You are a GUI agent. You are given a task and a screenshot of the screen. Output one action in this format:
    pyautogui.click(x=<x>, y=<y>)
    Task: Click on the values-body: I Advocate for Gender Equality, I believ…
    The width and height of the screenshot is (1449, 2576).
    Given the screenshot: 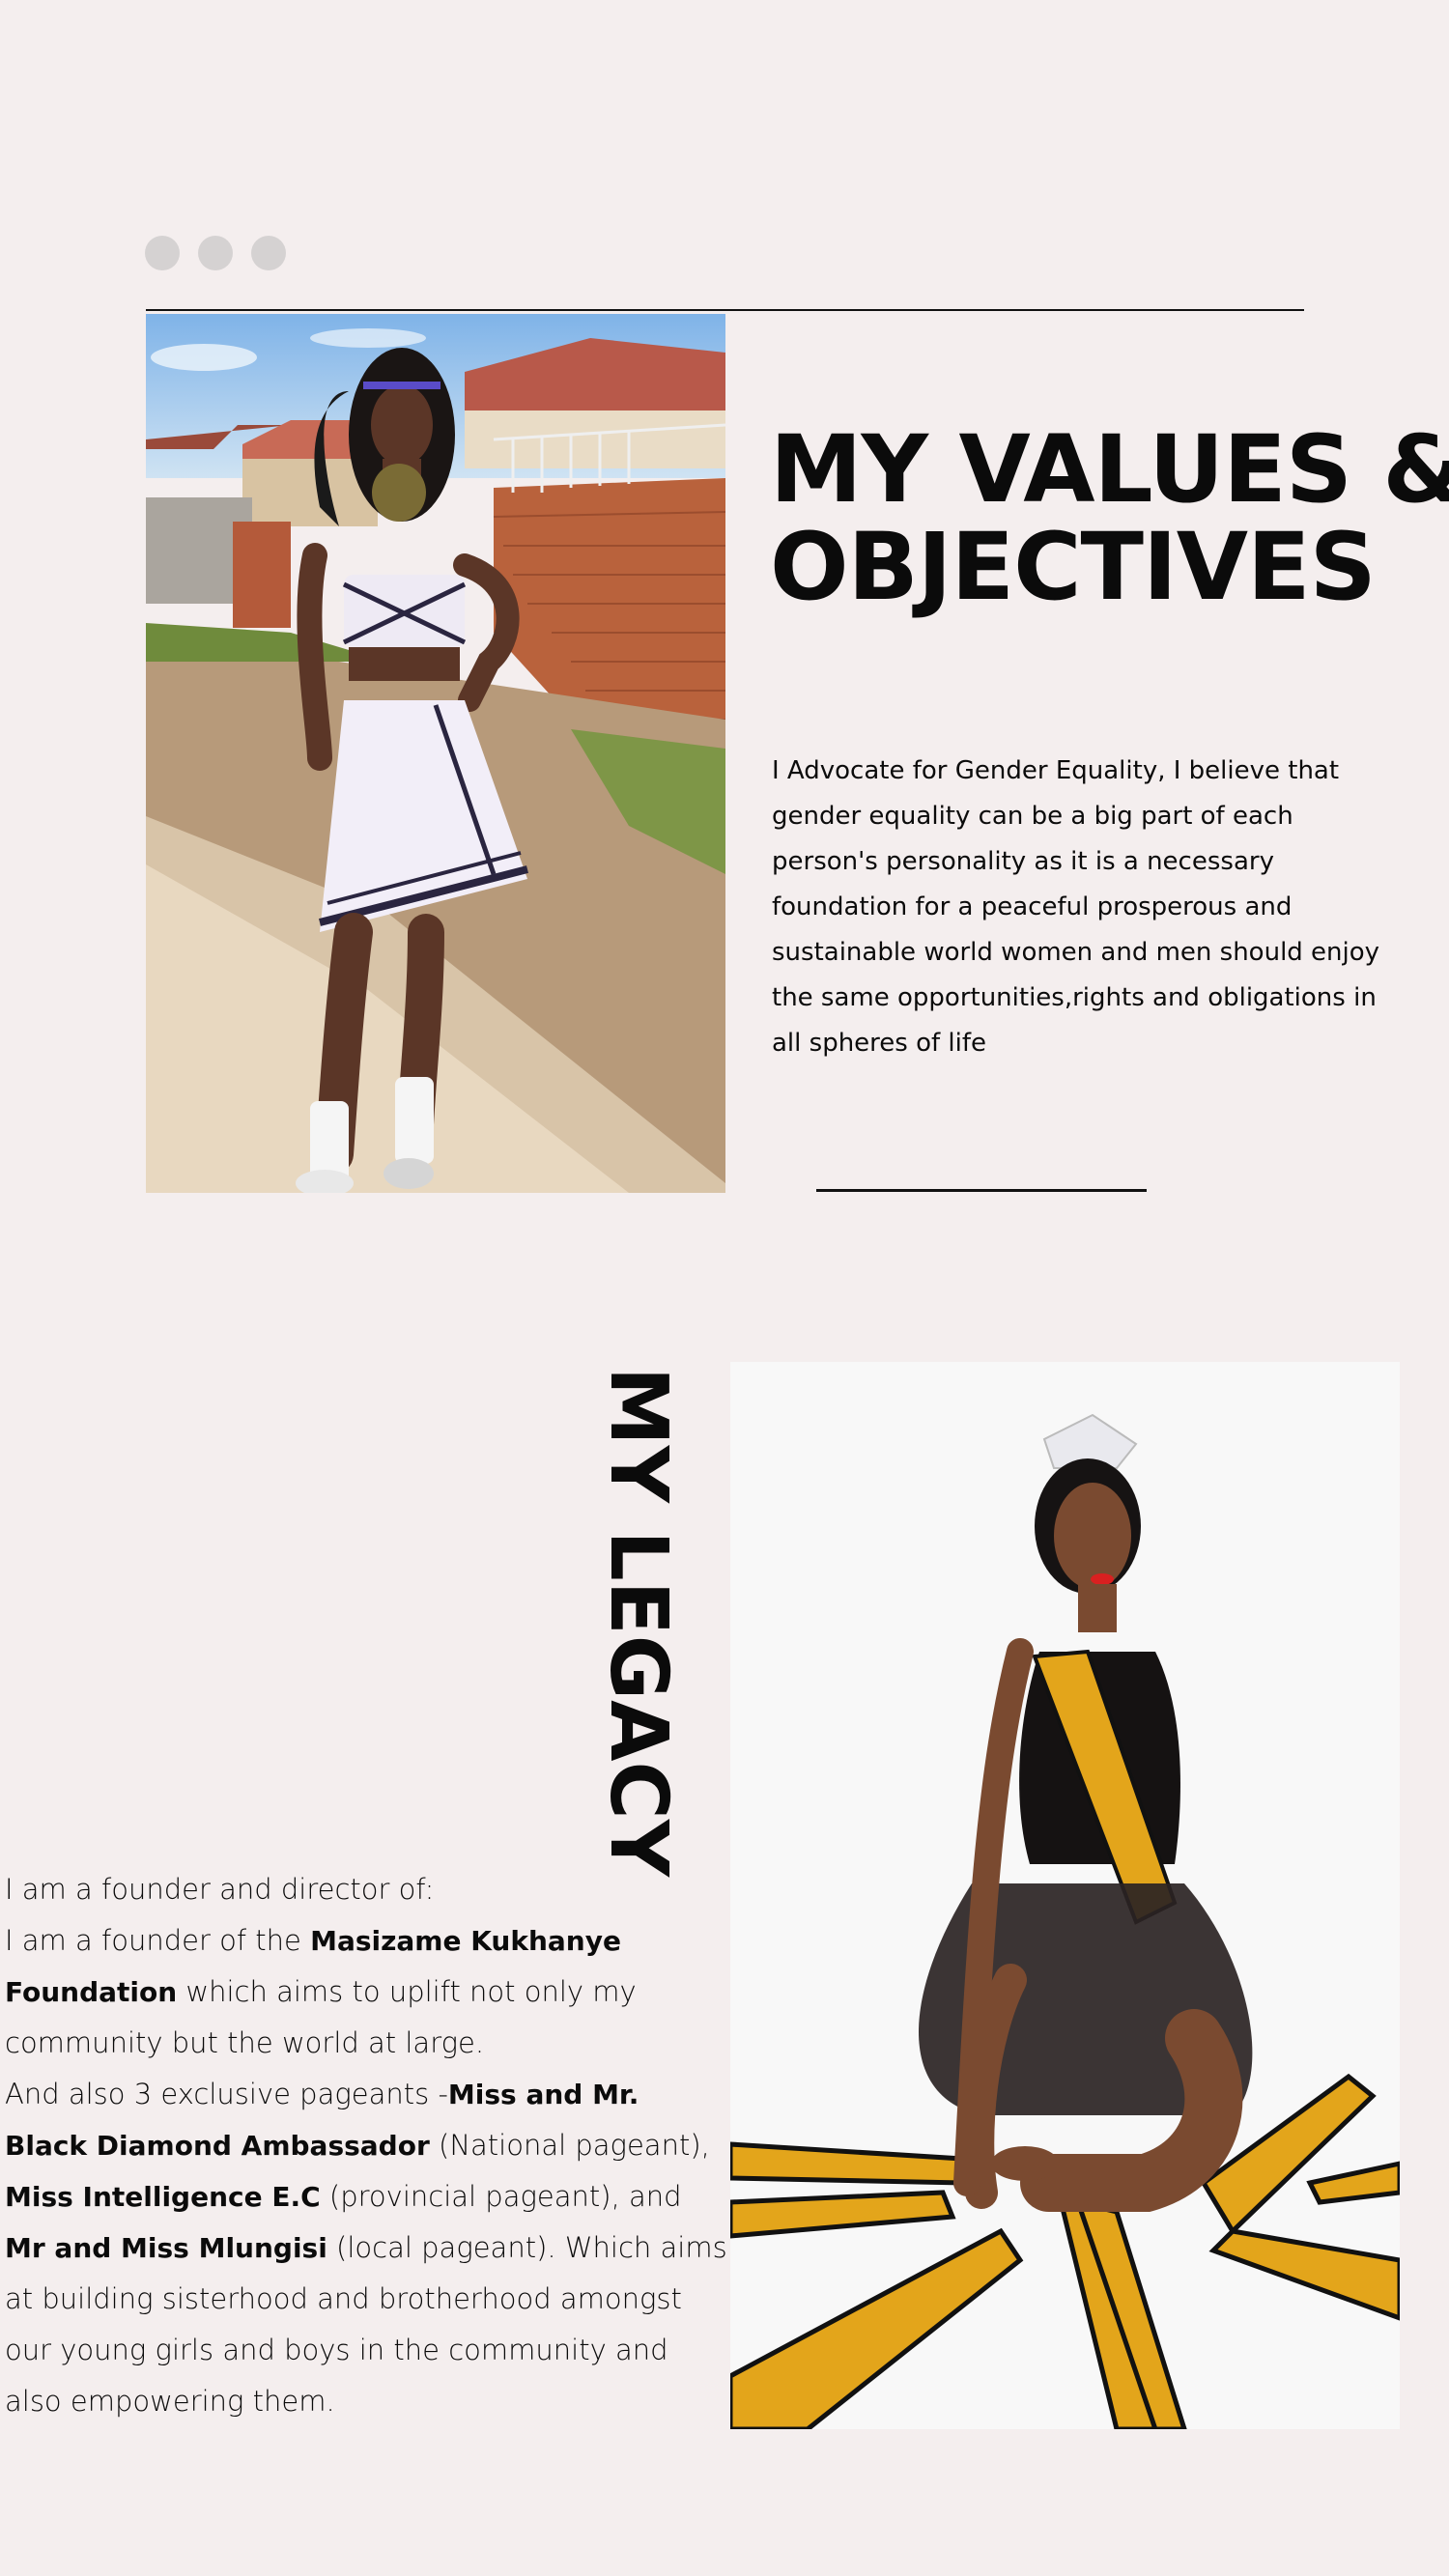 What is the action you would take?
    pyautogui.click(x=1076, y=907)
    